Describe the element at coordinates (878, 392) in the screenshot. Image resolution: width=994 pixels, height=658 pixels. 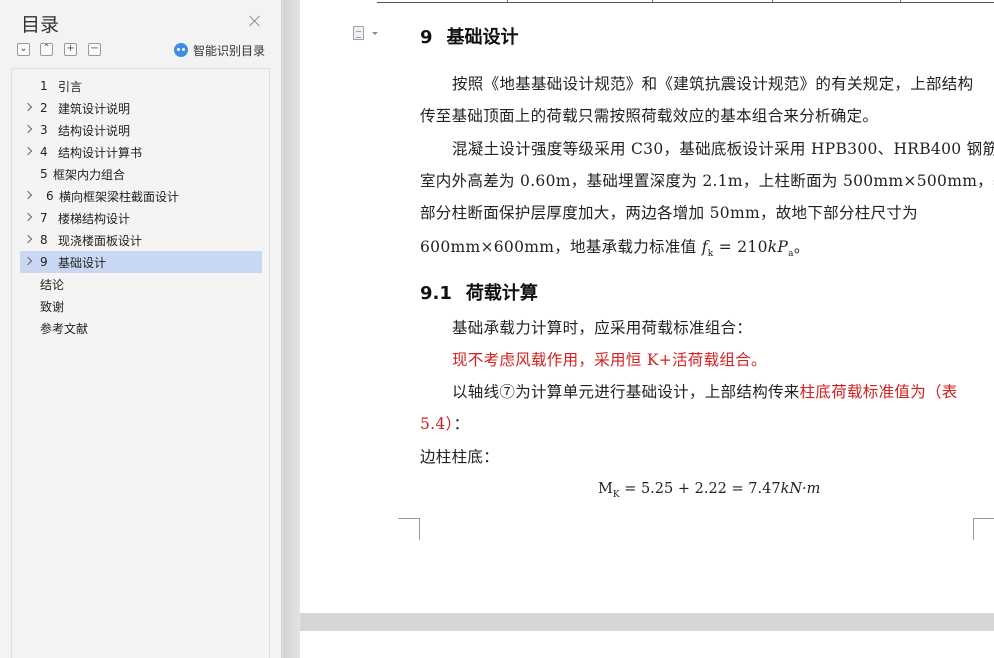
I see `text-run-red: 柱底荷载标准值为（表` at that location.